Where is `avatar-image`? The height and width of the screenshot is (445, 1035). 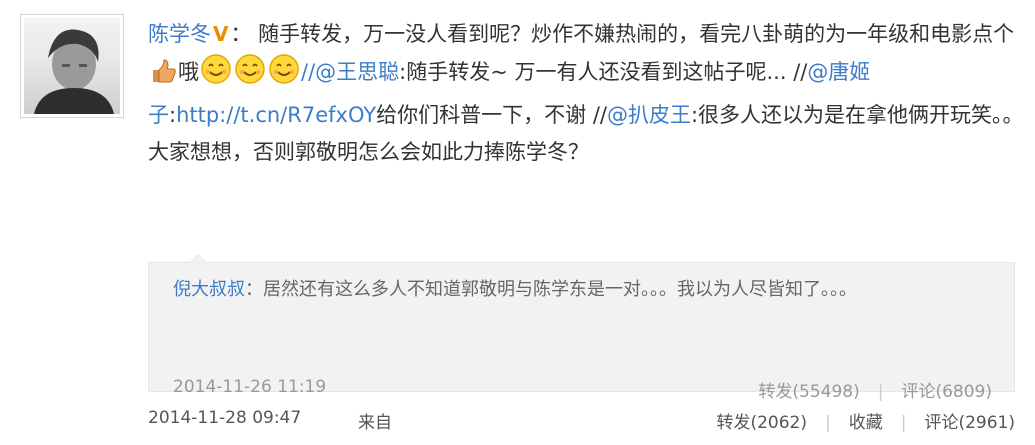
avatar-image is located at coordinates (72, 66).